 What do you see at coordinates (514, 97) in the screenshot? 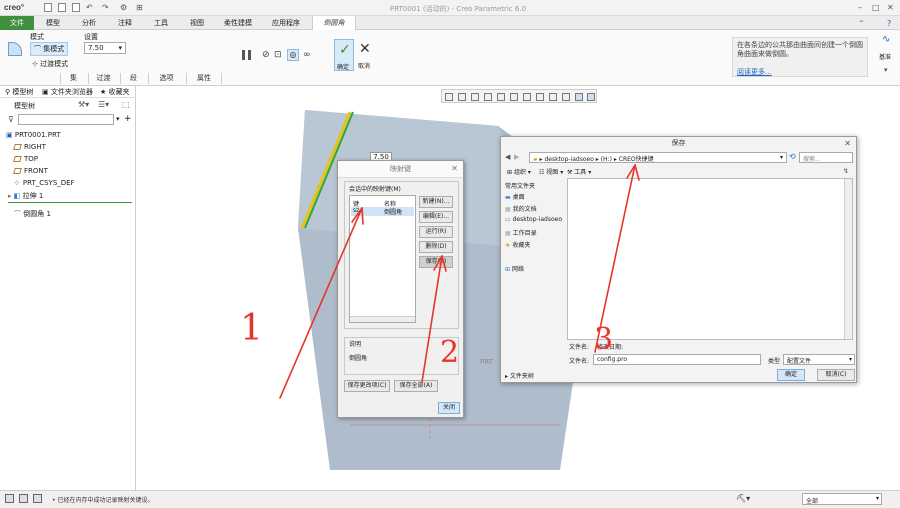
I see `saved-orientations-icon` at bounding box center [514, 97].